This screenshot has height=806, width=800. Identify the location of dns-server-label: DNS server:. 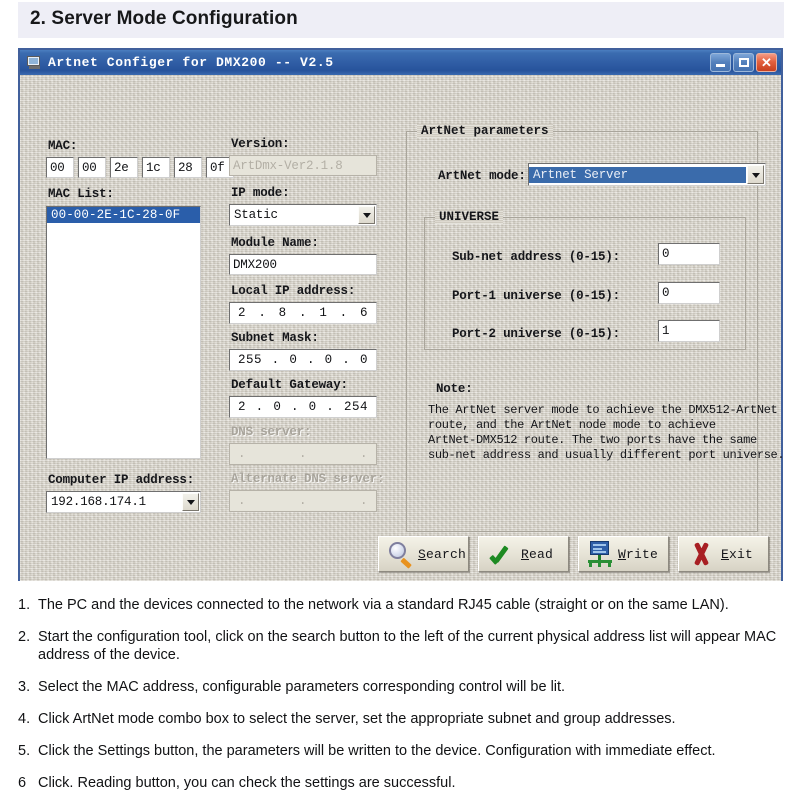
(271, 432).